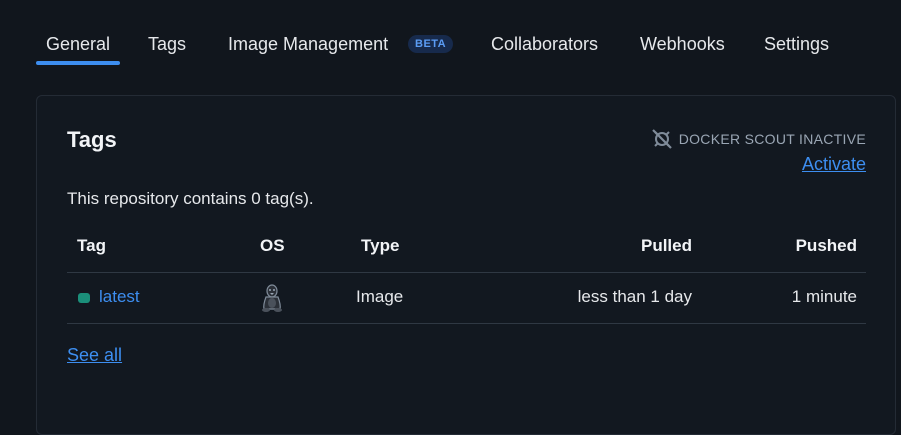 Image resolution: width=901 pixels, height=435 pixels. I want to click on column-header-pushed: Pushed, so click(826, 245).